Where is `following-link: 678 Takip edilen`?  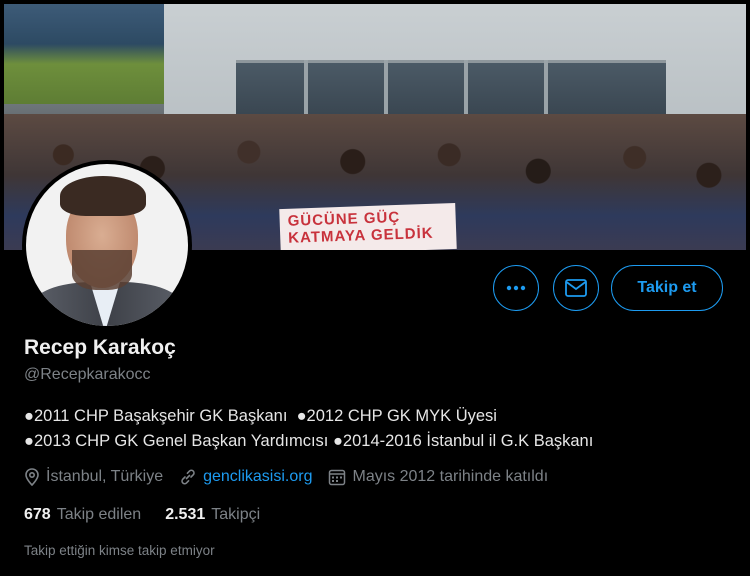 following-link: 678 Takip edilen is located at coordinates (82, 515).